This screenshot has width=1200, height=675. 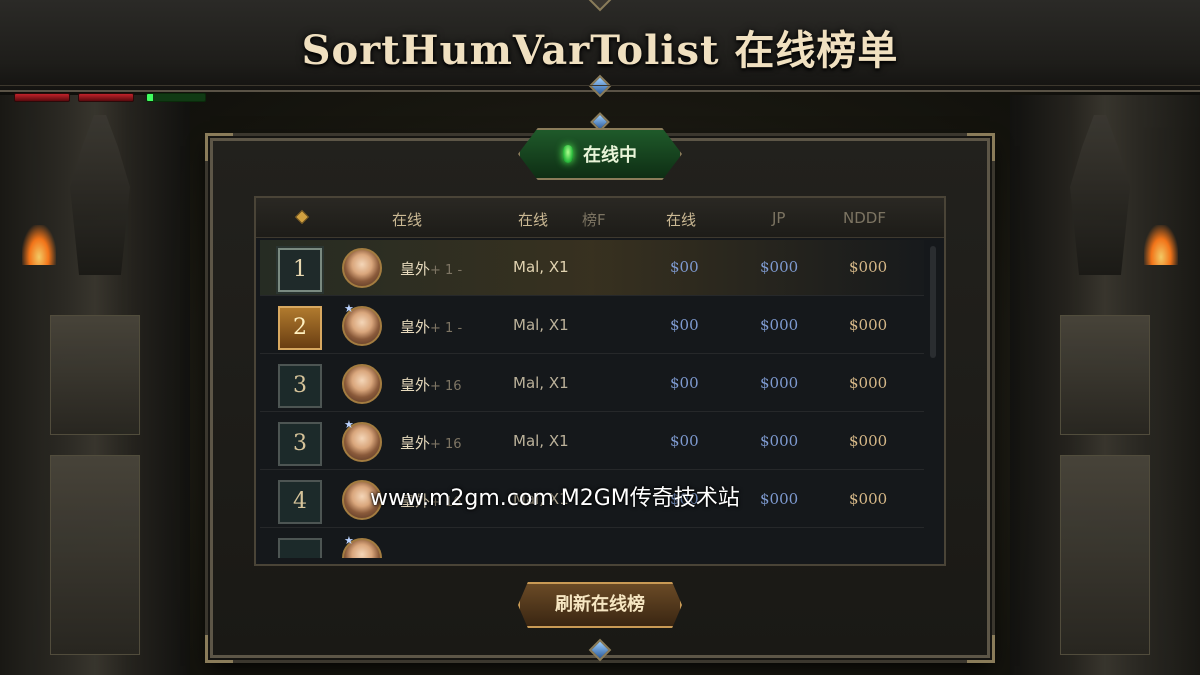 What do you see at coordinates (300, 270) in the screenshot?
I see `rank-badge: 1` at bounding box center [300, 270].